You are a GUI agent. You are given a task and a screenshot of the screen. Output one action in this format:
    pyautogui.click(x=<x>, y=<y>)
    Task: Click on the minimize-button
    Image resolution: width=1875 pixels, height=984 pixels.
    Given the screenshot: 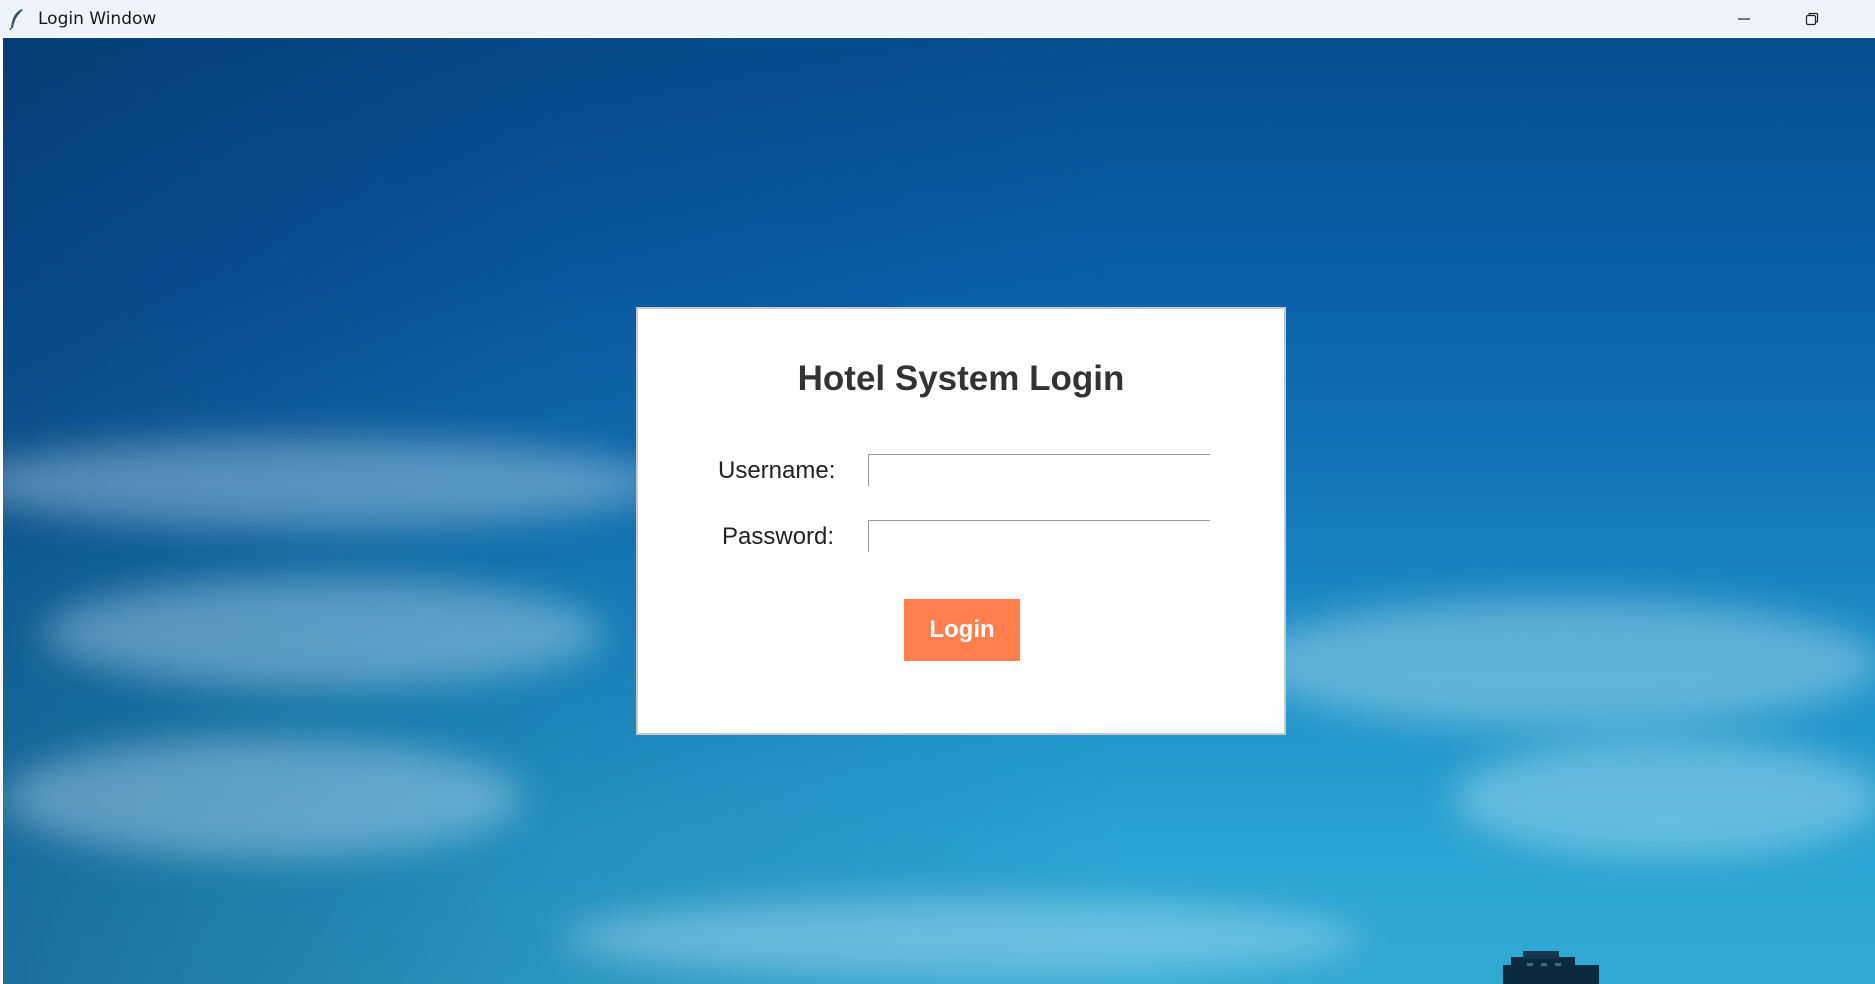 What is the action you would take?
    pyautogui.click(x=1744, y=18)
    